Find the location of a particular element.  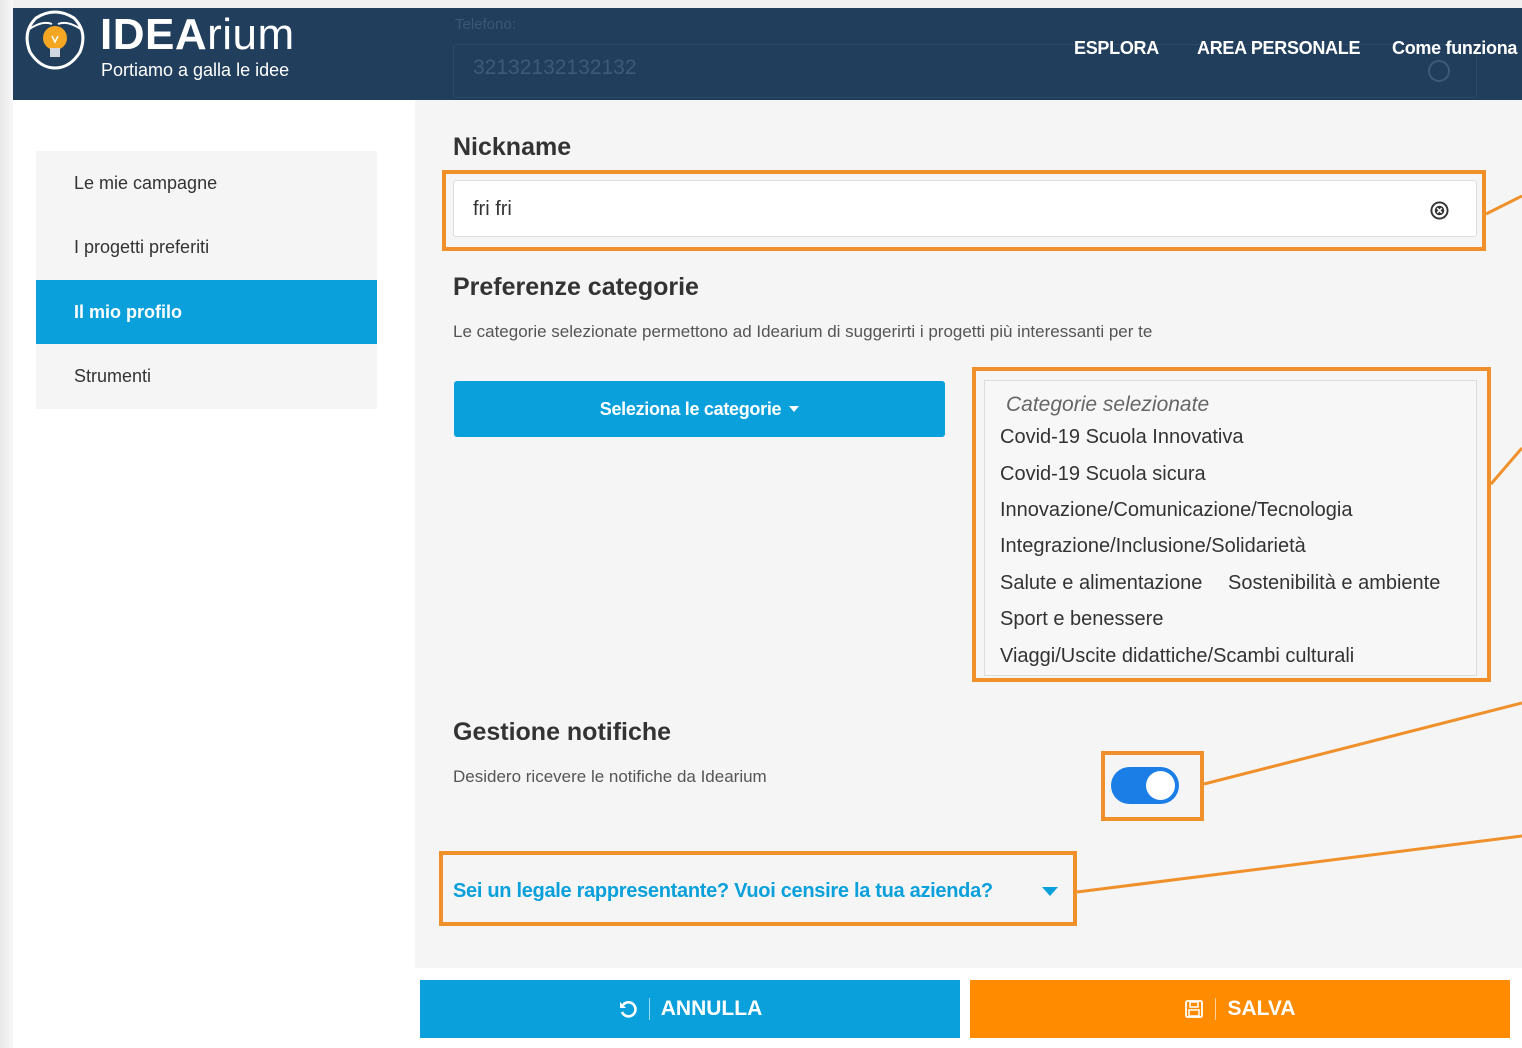

save-label: SALVA is located at coordinates (1261, 1008).